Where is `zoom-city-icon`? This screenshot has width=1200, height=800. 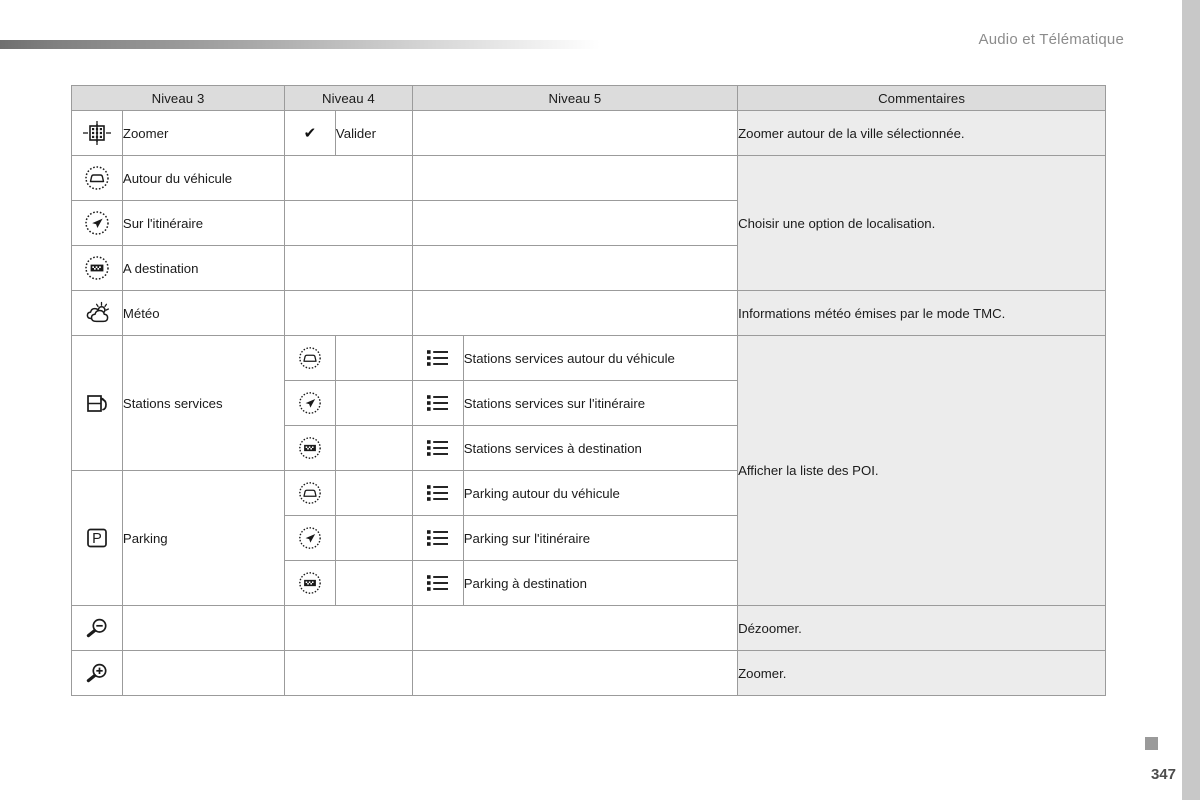 zoom-city-icon is located at coordinates (97, 133).